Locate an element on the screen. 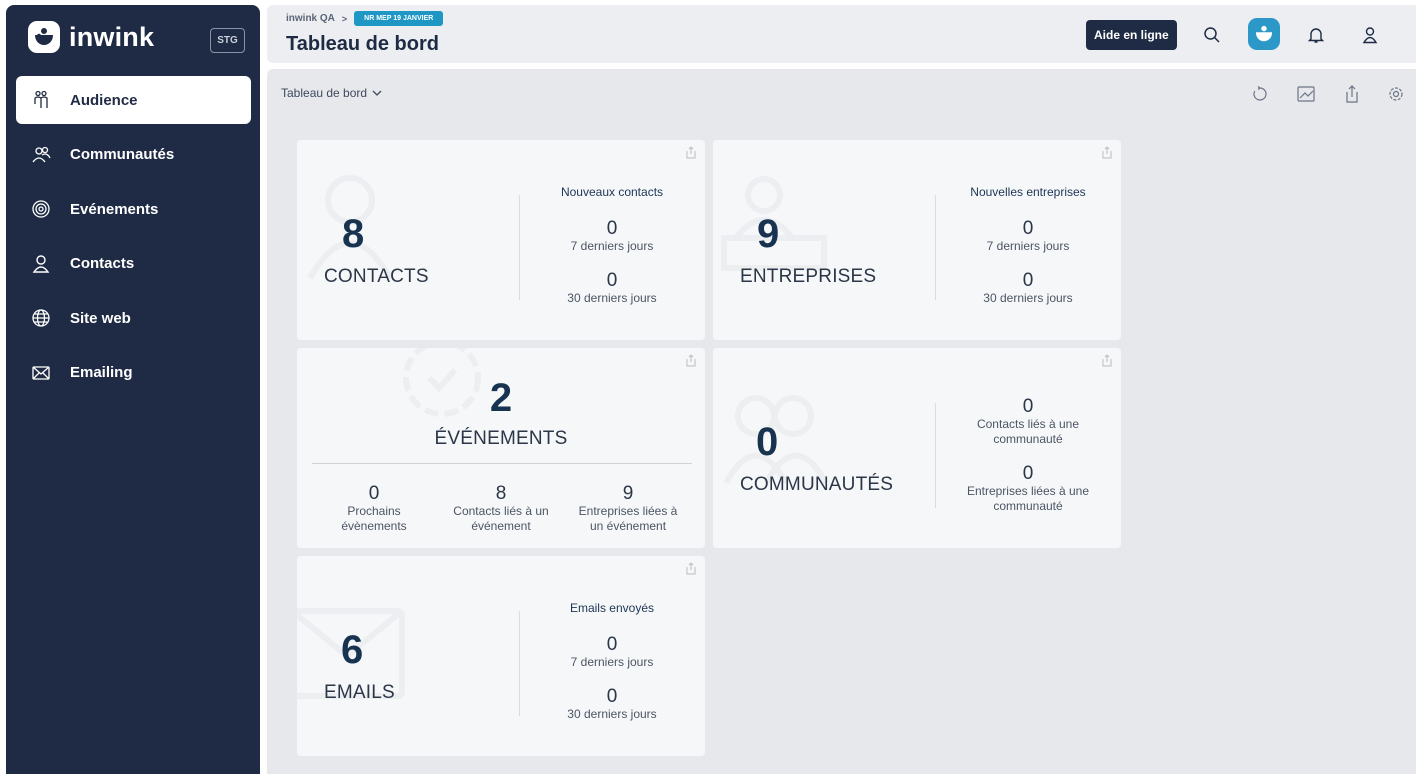  emails-7d-stat: 0 7 derniers jours is located at coordinates (608, 652).